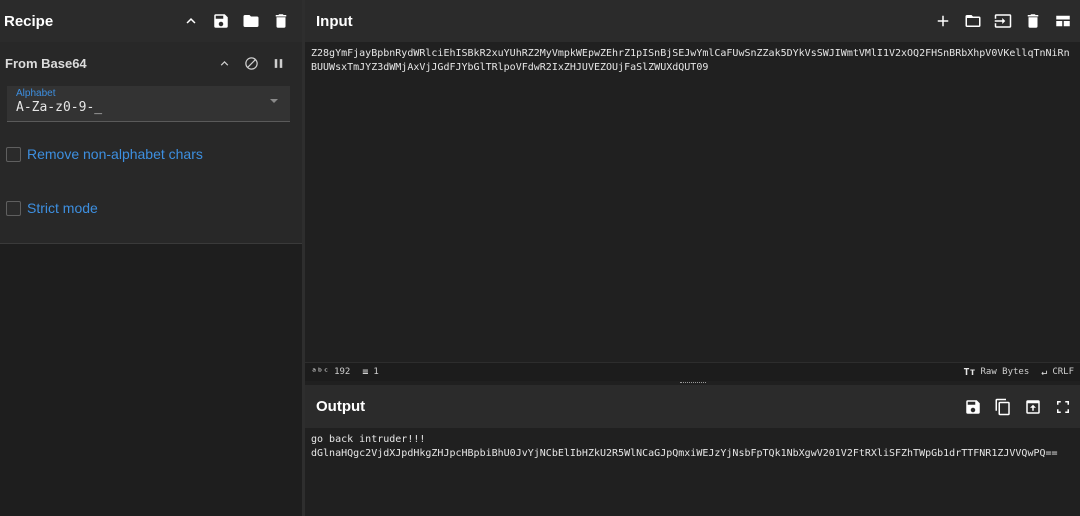  What do you see at coordinates (13, 208) in the screenshot?
I see `strict-mode-checkbox` at bounding box center [13, 208].